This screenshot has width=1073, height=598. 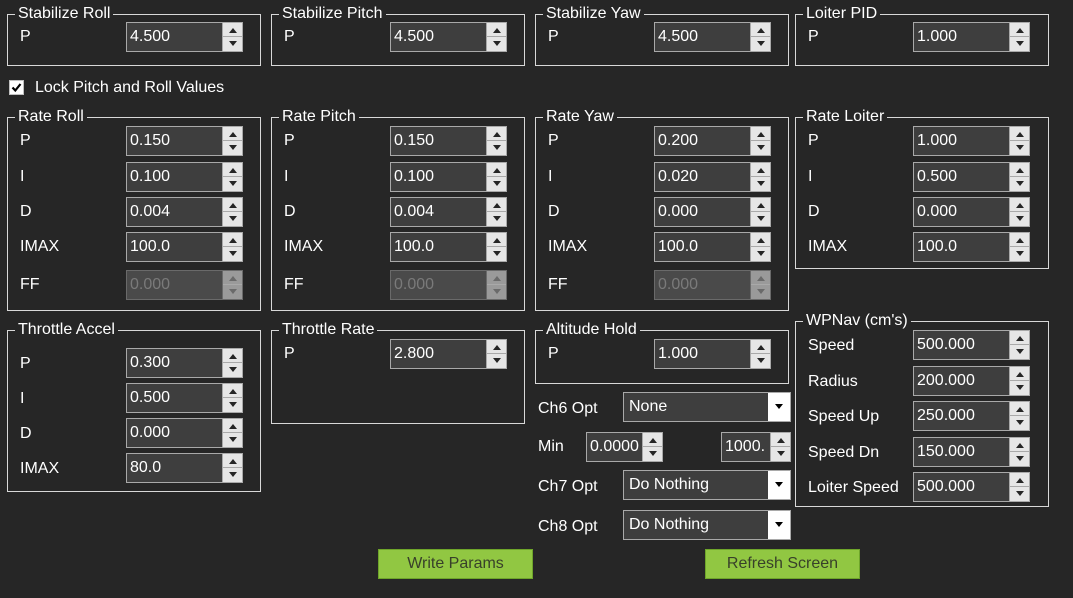 I want to click on altitude-hold-p-input, so click(x=712, y=354).